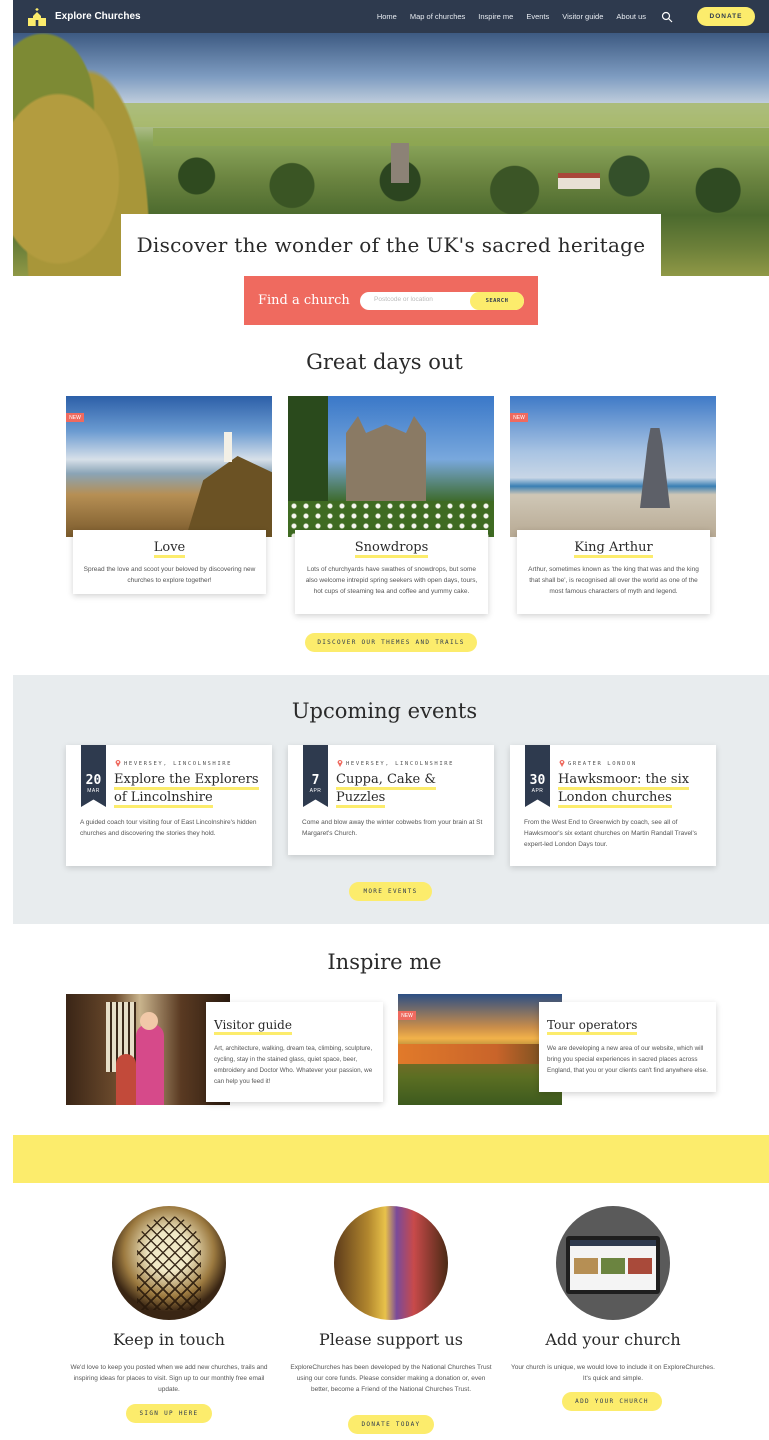 The width and height of the screenshot is (769, 1440). I want to click on event-title: Hawksmoor: the six London churches, so click(633, 789).